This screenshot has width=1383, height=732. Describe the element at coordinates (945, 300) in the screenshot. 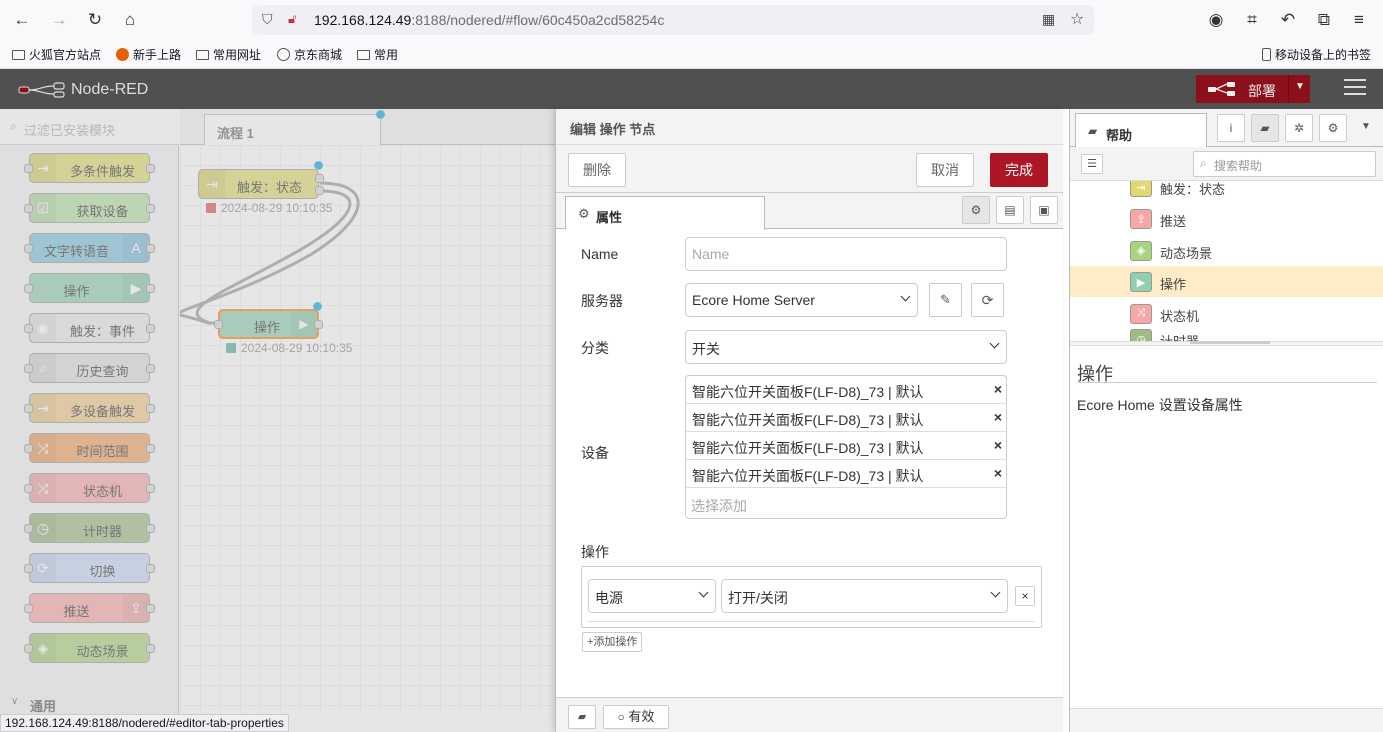

I see `edit-server-button: ✎` at that location.